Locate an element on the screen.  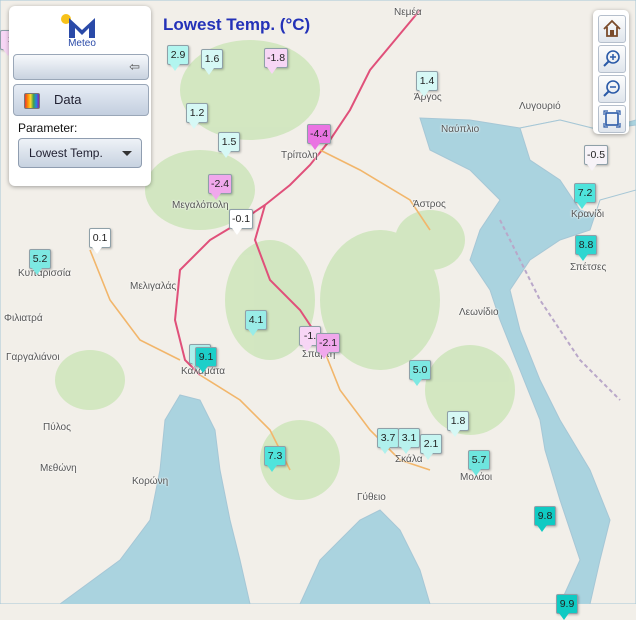
map-title: Lowest Temp. (°C) is located at coordinates (237, 24).